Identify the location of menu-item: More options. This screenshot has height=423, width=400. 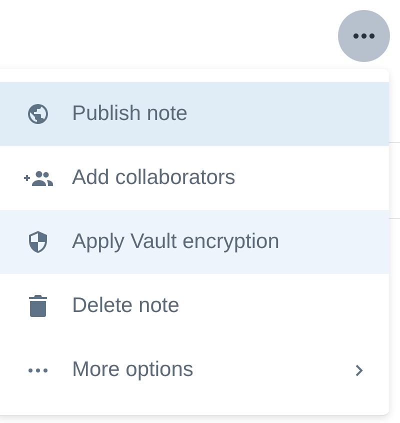
(194, 370).